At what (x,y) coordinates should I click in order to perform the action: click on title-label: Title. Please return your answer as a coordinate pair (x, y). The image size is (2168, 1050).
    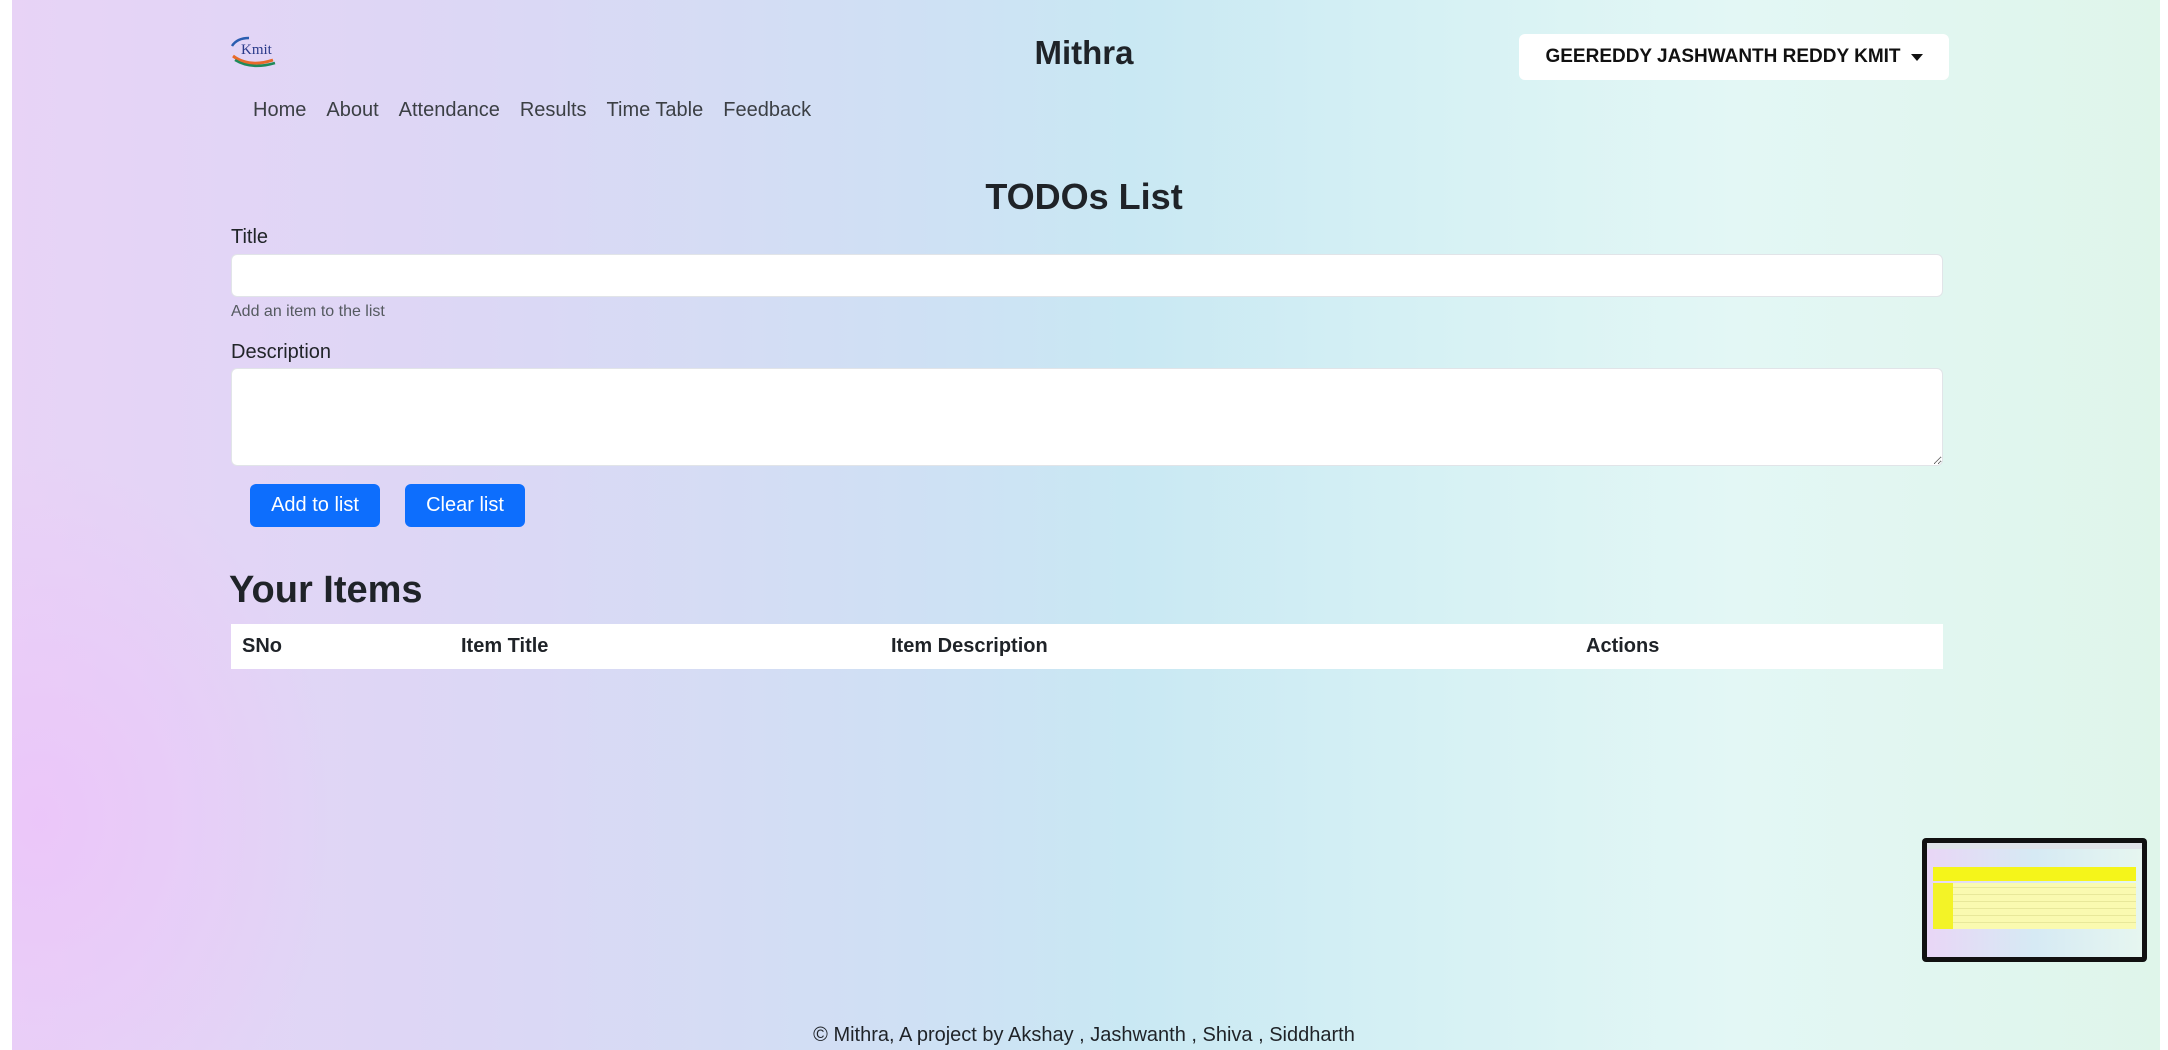
    Looking at the image, I should click on (250, 237).